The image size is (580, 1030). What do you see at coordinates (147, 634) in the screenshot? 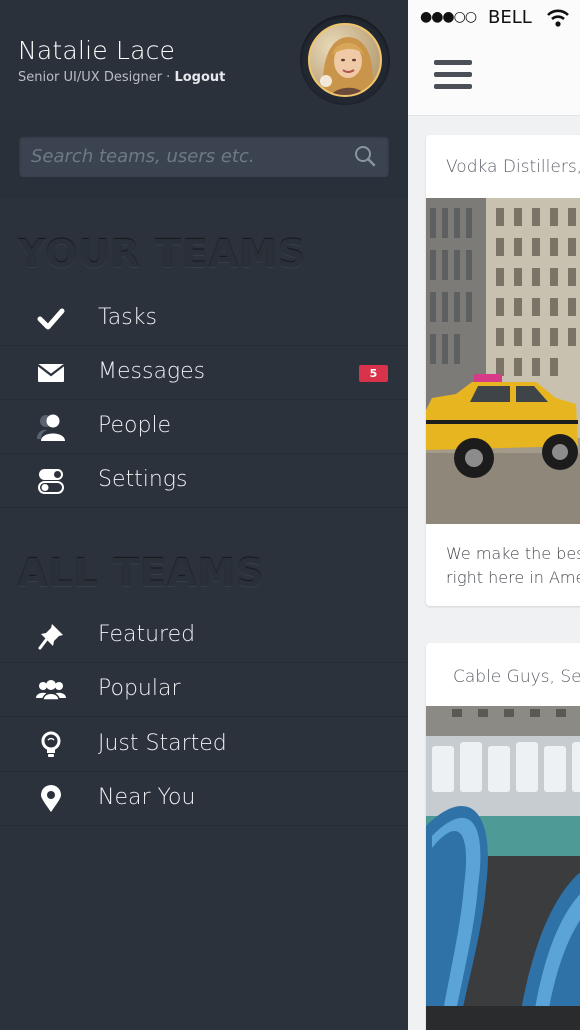
I see `nav-label: Featured` at bounding box center [147, 634].